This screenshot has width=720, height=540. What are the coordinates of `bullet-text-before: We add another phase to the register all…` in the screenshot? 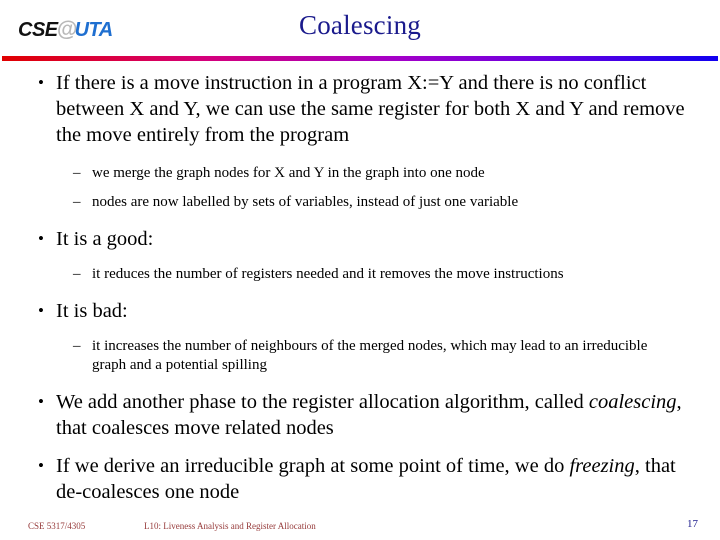 It's located at (322, 402).